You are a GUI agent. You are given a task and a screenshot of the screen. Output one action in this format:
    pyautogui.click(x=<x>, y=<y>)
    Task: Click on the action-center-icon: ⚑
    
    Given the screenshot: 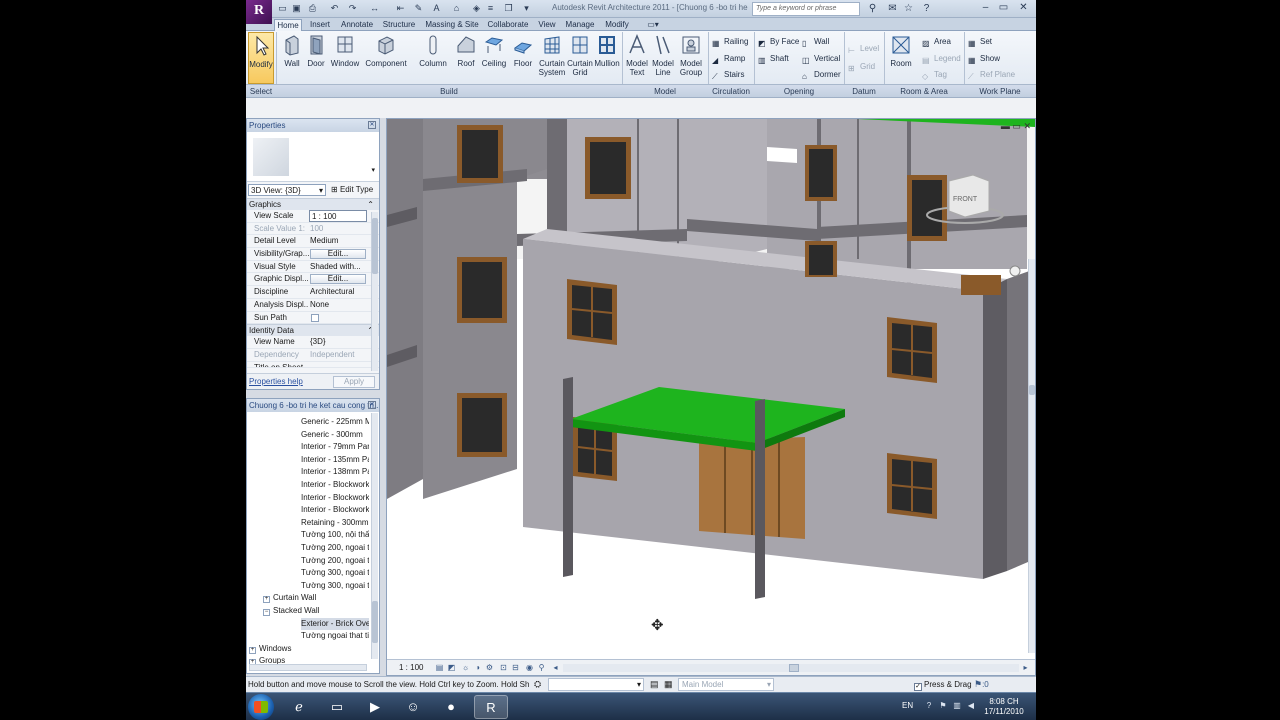 What is the action you would take?
    pyautogui.click(x=943, y=706)
    